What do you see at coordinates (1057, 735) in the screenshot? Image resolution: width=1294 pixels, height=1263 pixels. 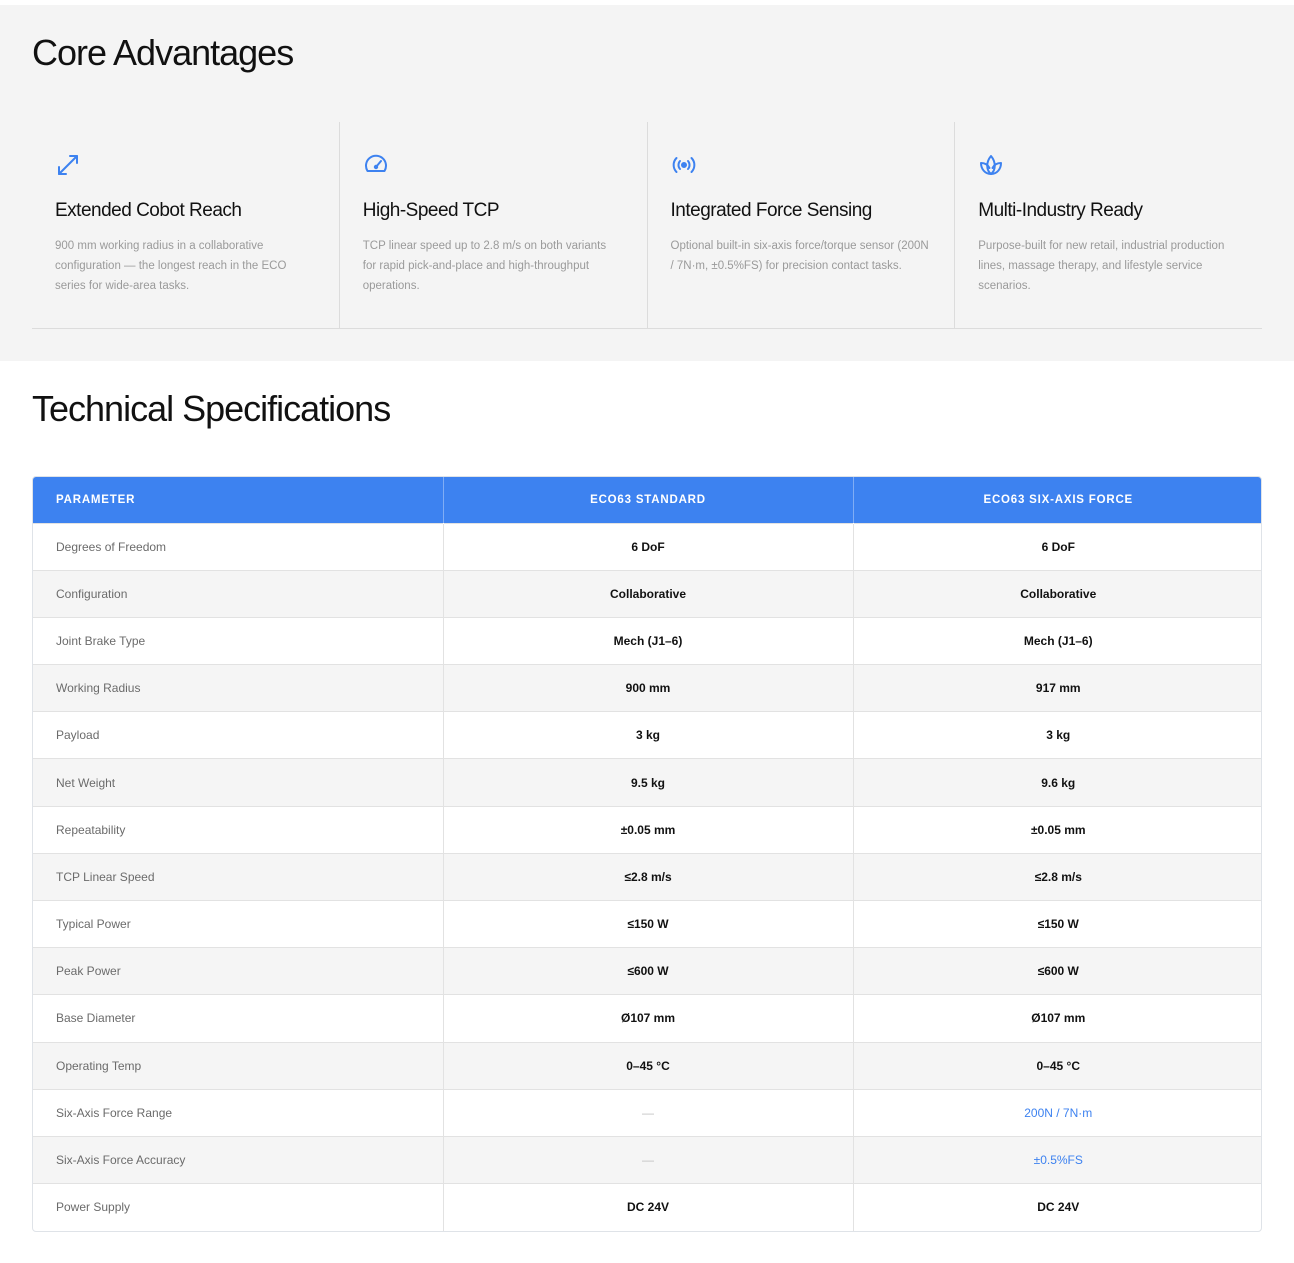 I see `six-axis-force-value-cell: 3 kg` at bounding box center [1057, 735].